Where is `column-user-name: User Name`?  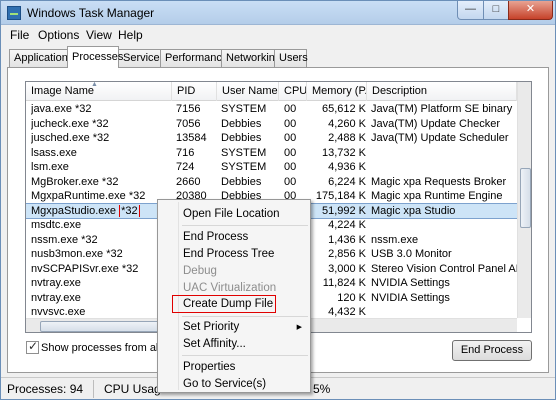 column-user-name: User Name is located at coordinates (248, 91).